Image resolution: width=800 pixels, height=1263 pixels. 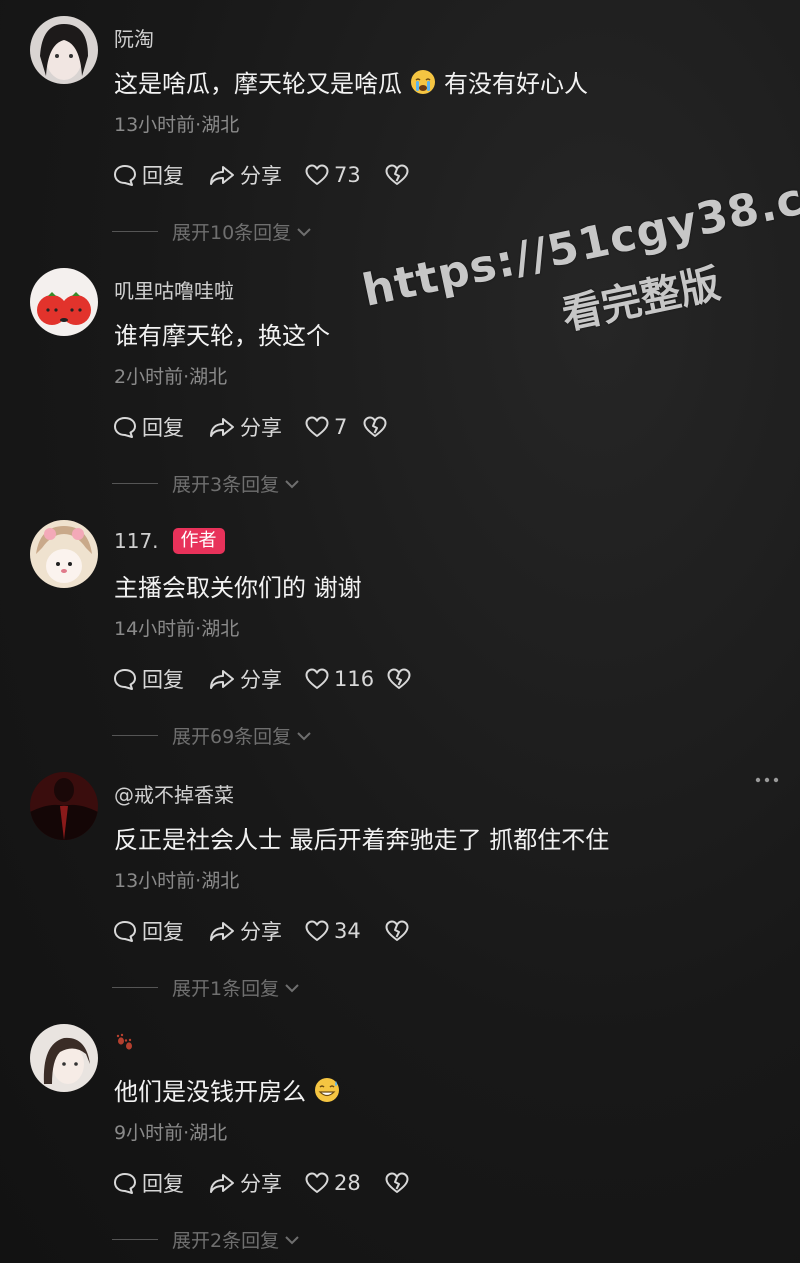 I want to click on expand-replies-label: 展开10条回复, so click(x=232, y=233).